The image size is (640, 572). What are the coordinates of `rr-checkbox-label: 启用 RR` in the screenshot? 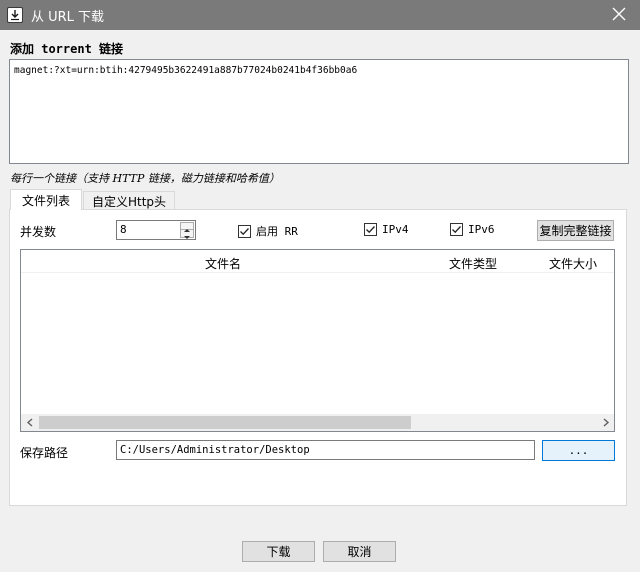 It's located at (277, 231).